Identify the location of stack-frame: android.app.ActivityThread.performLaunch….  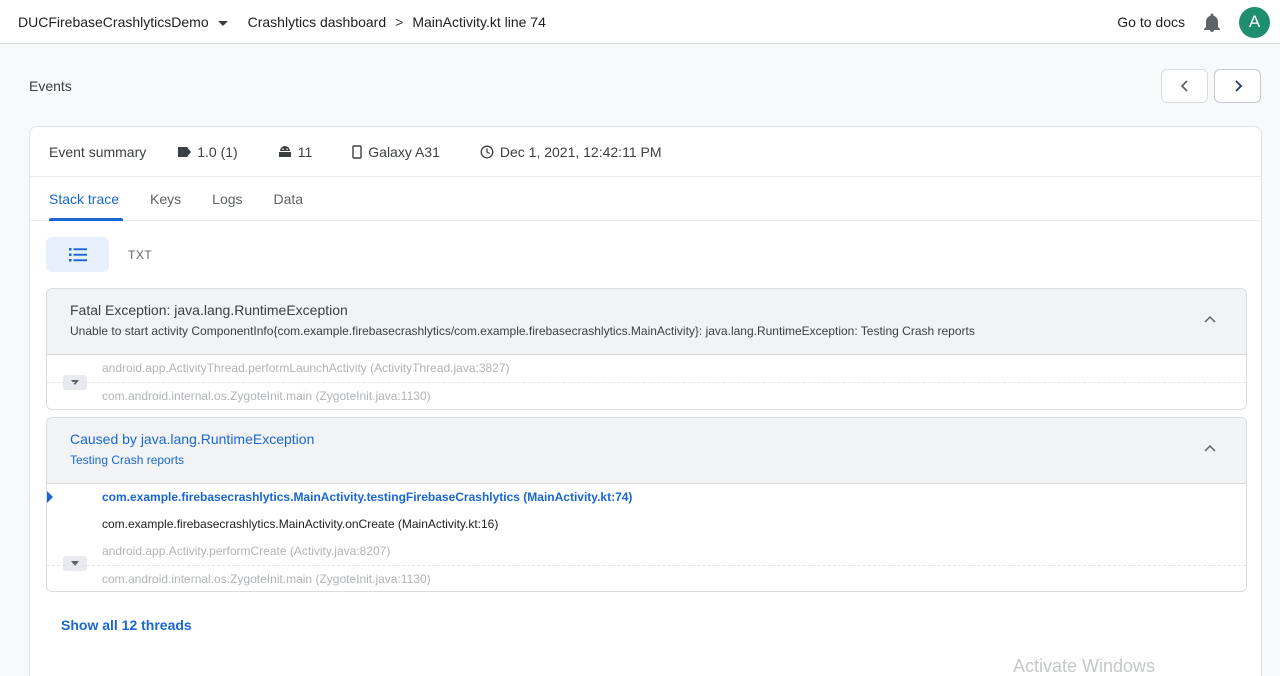
(306, 368).